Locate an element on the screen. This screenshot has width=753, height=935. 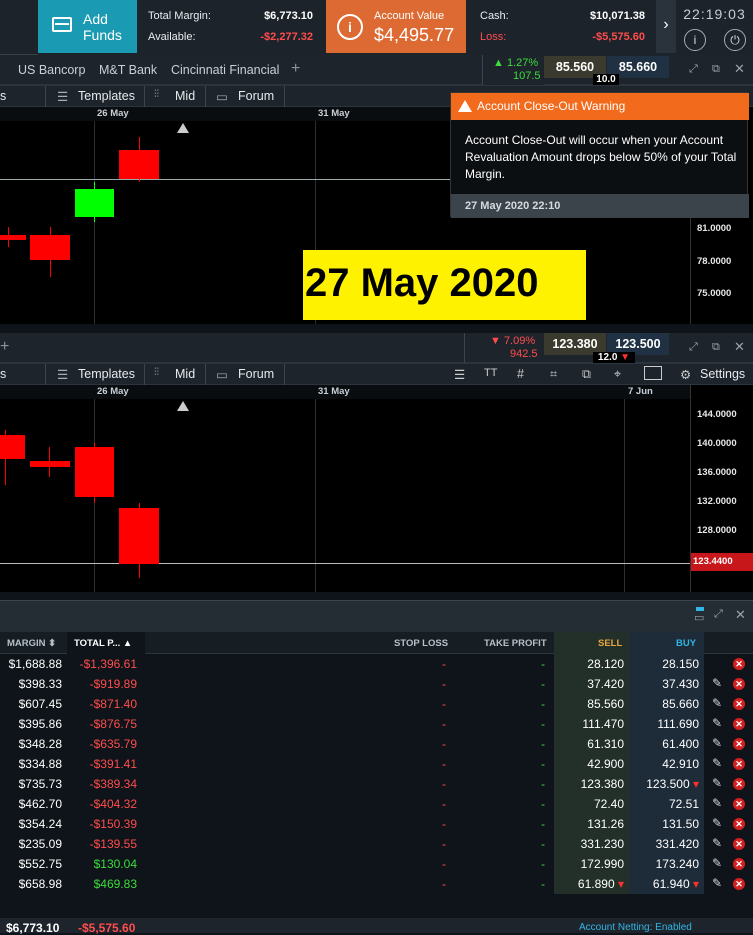
table-row: $735.73 -$389.34- -123.380 123.500 ▾ ✎ ✕ is located at coordinates (376, 784).